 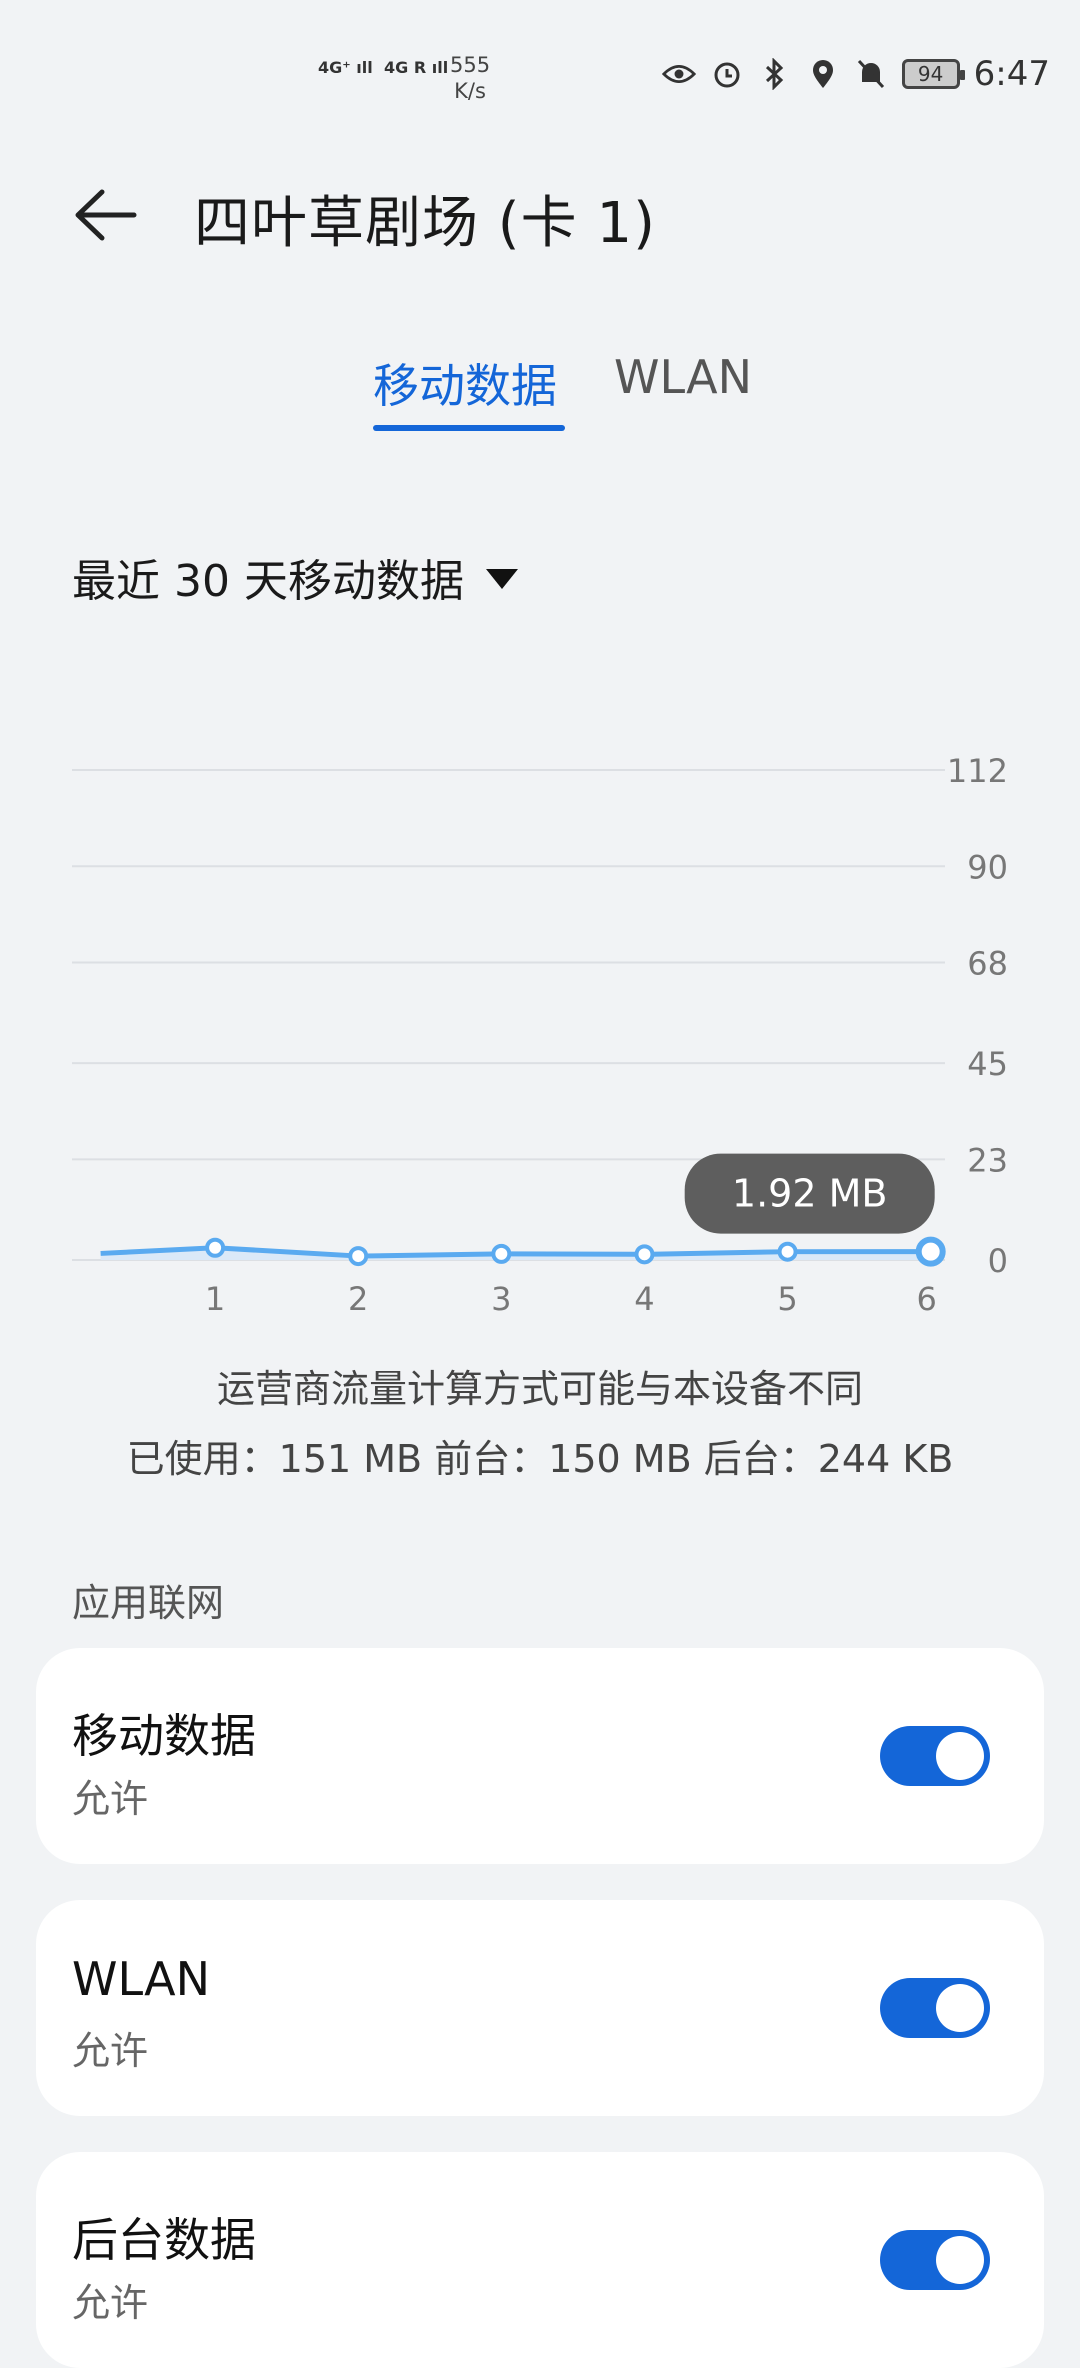 What do you see at coordinates (470, 91) in the screenshot?
I see `network-speed-unit: K/s` at bounding box center [470, 91].